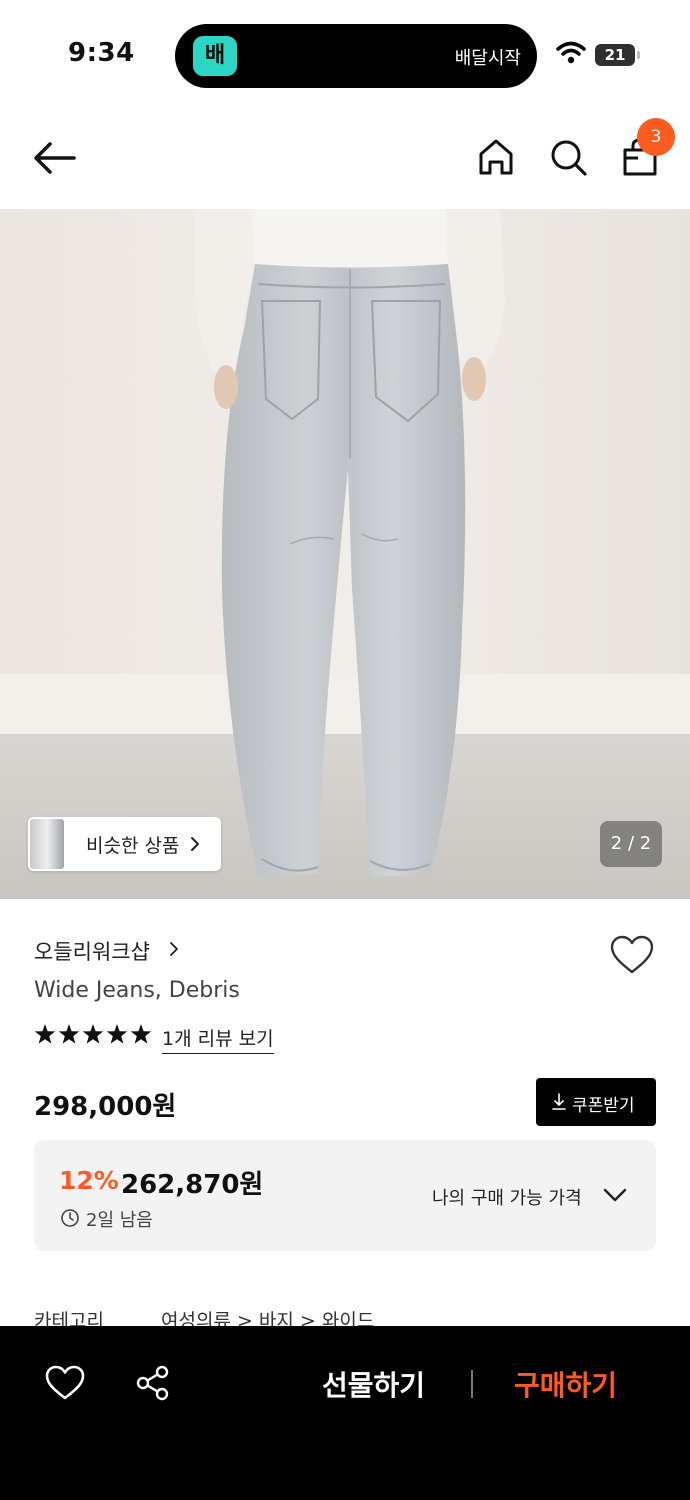 The width and height of the screenshot is (690, 1500). Describe the element at coordinates (345, 159) in the screenshot. I see `top-navigation: 3` at that location.